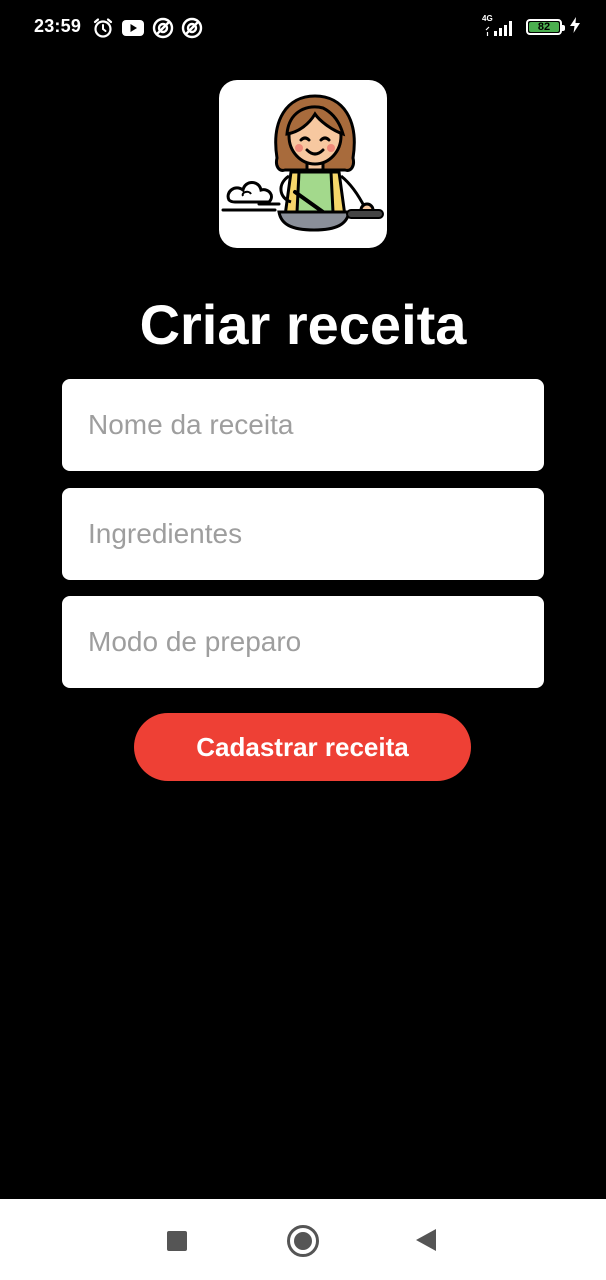  I want to click on chef-cooking-icon, so click(302, 163).